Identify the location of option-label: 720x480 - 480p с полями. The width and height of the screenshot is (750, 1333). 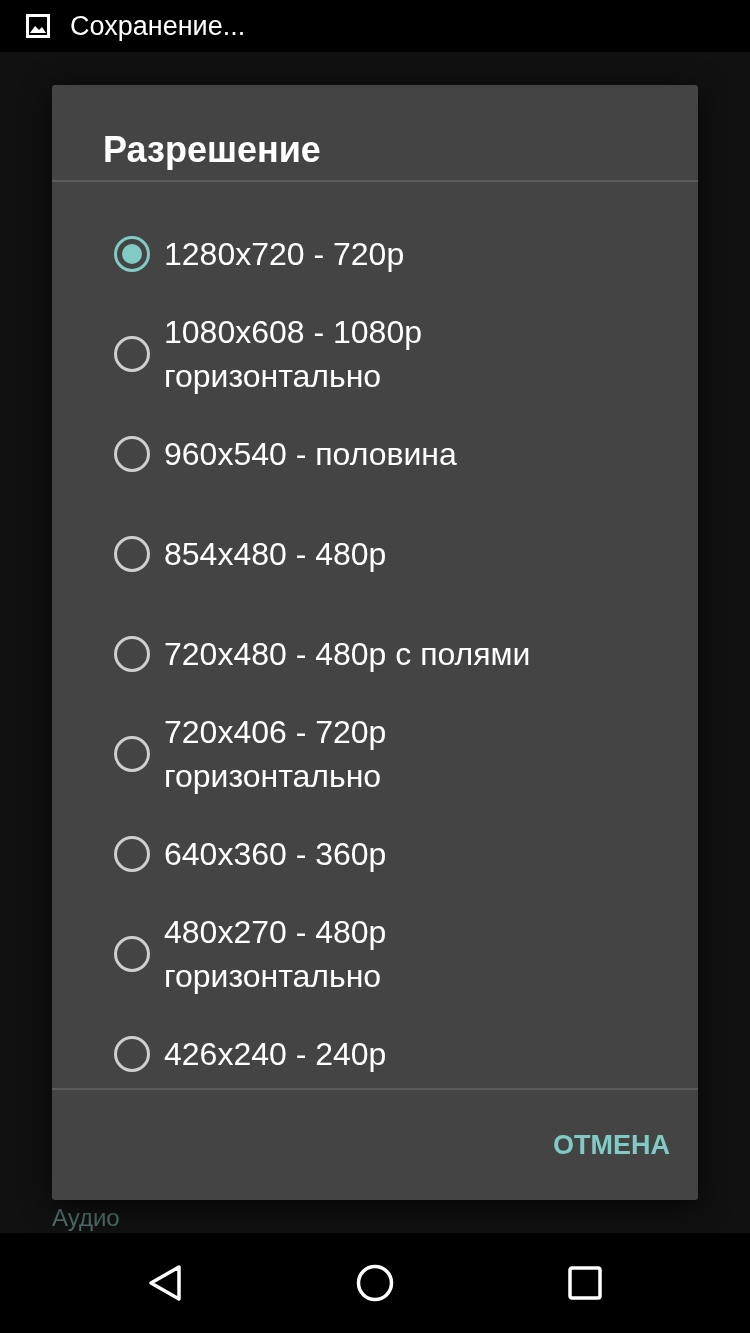
(348, 654).